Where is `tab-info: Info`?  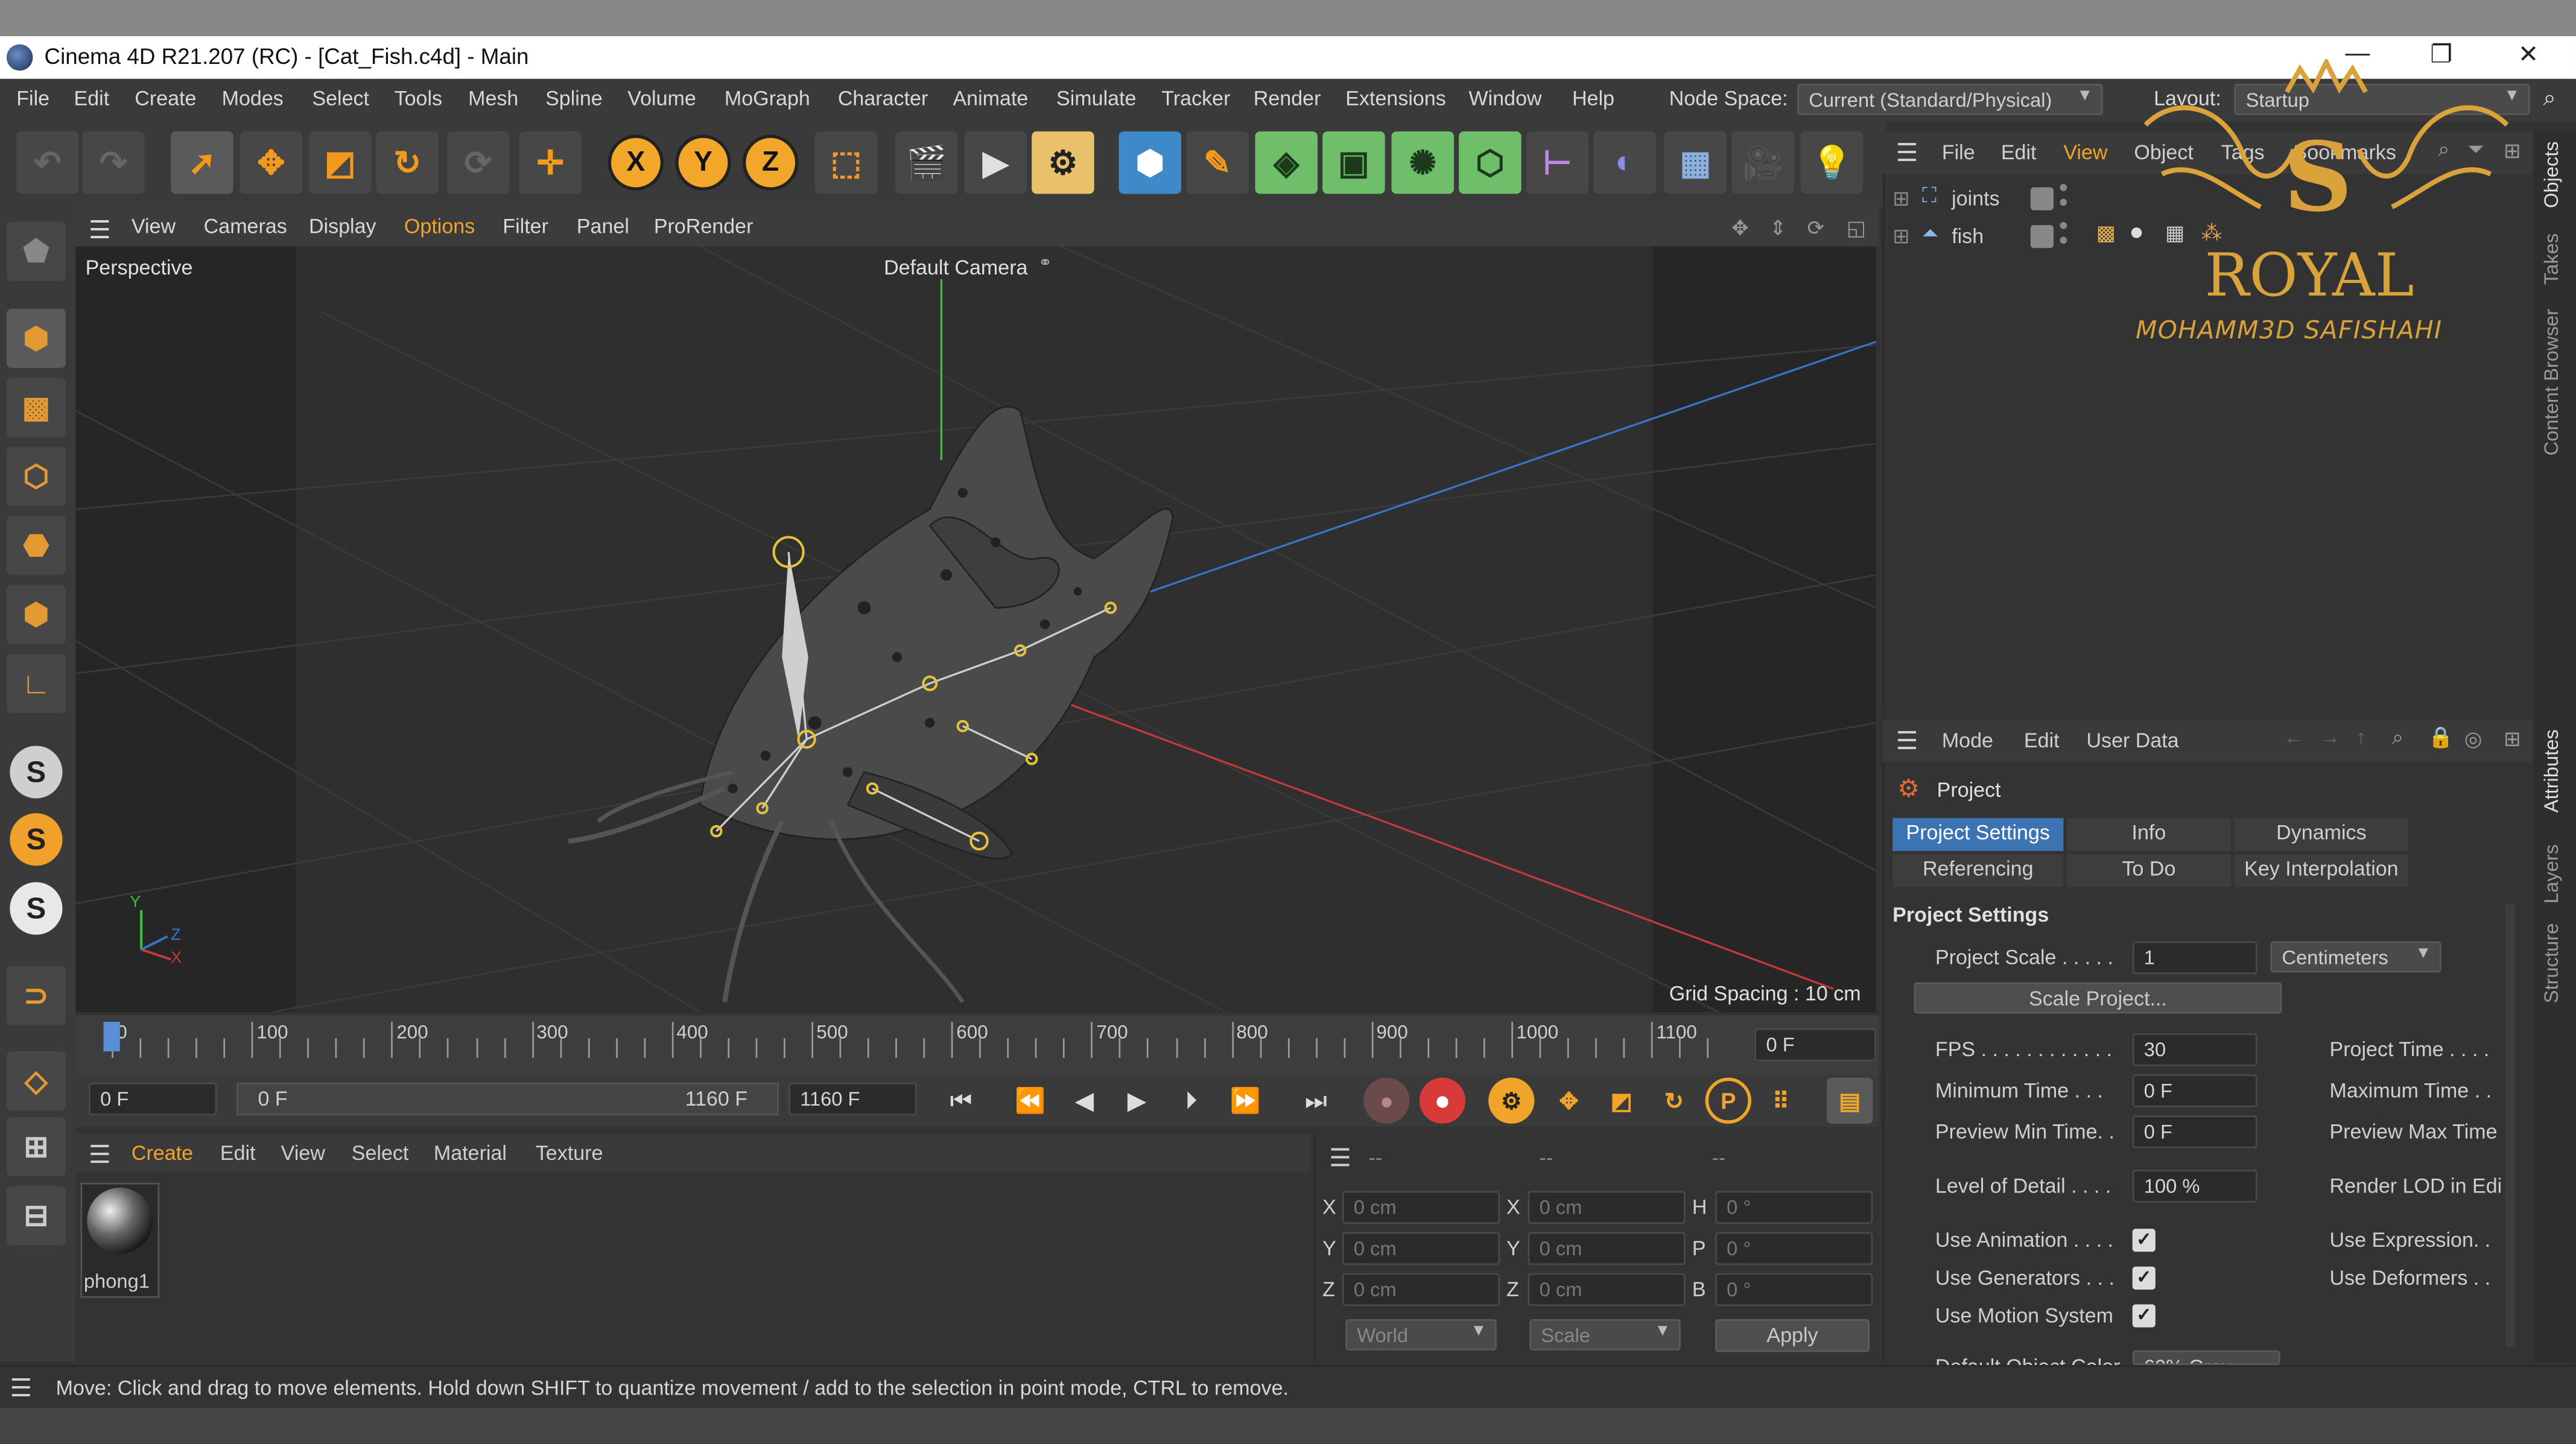 tab-info: Info is located at coordinates (2149, 834).